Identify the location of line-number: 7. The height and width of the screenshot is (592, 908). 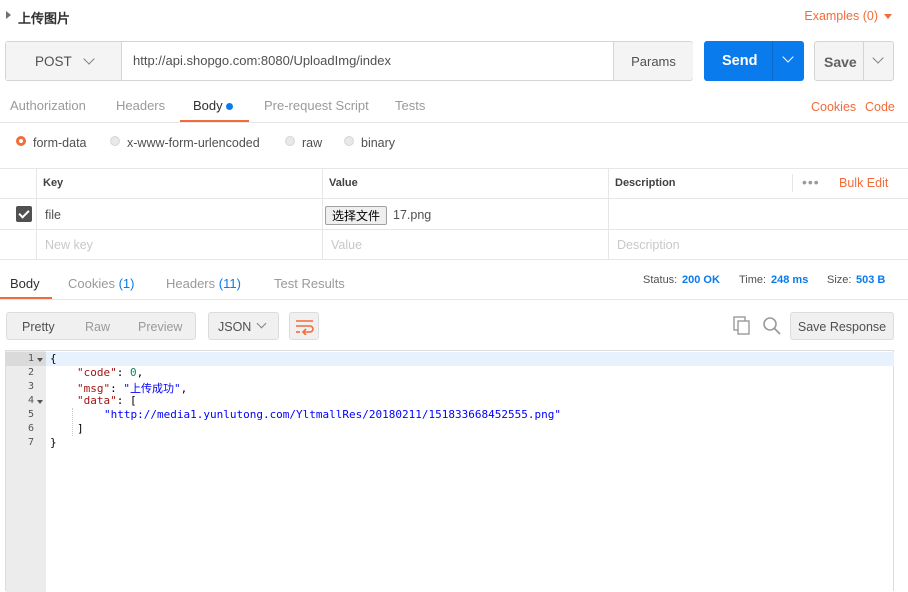
(30, 442).